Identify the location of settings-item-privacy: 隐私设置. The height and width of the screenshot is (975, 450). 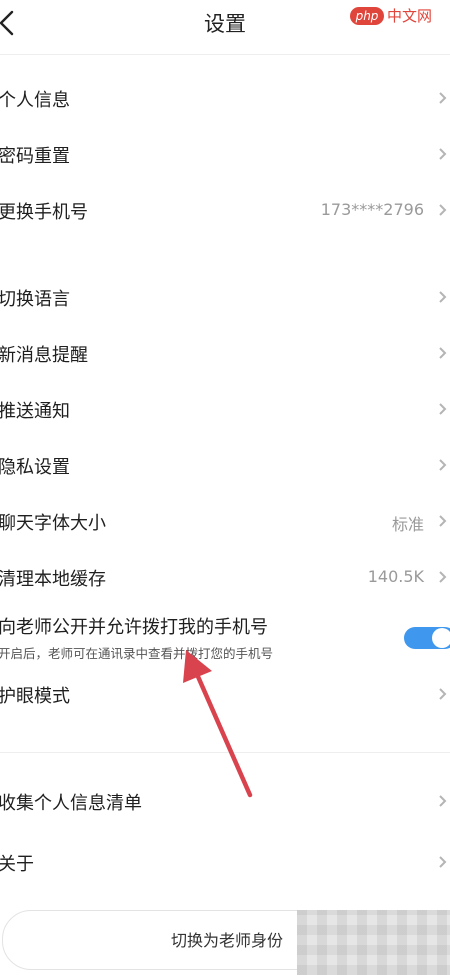
(225, 465).